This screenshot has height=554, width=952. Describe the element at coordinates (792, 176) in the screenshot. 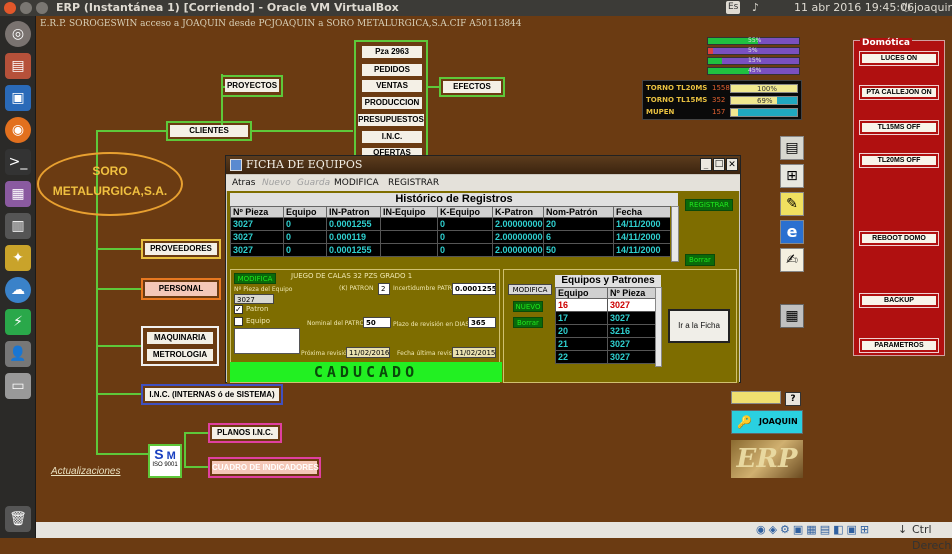

I see `network-share-icon: ⊞` at that location.